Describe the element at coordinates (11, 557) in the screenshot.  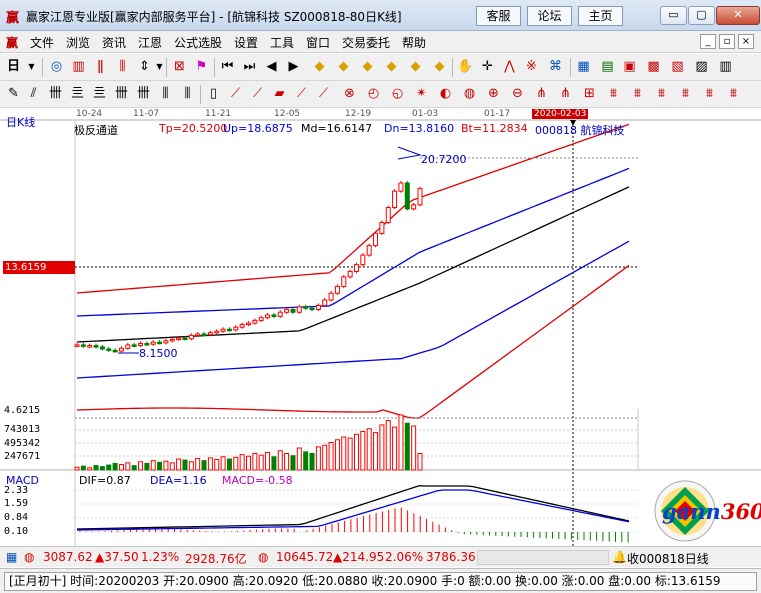
I see `index-chart-icon: ▦` at that location.